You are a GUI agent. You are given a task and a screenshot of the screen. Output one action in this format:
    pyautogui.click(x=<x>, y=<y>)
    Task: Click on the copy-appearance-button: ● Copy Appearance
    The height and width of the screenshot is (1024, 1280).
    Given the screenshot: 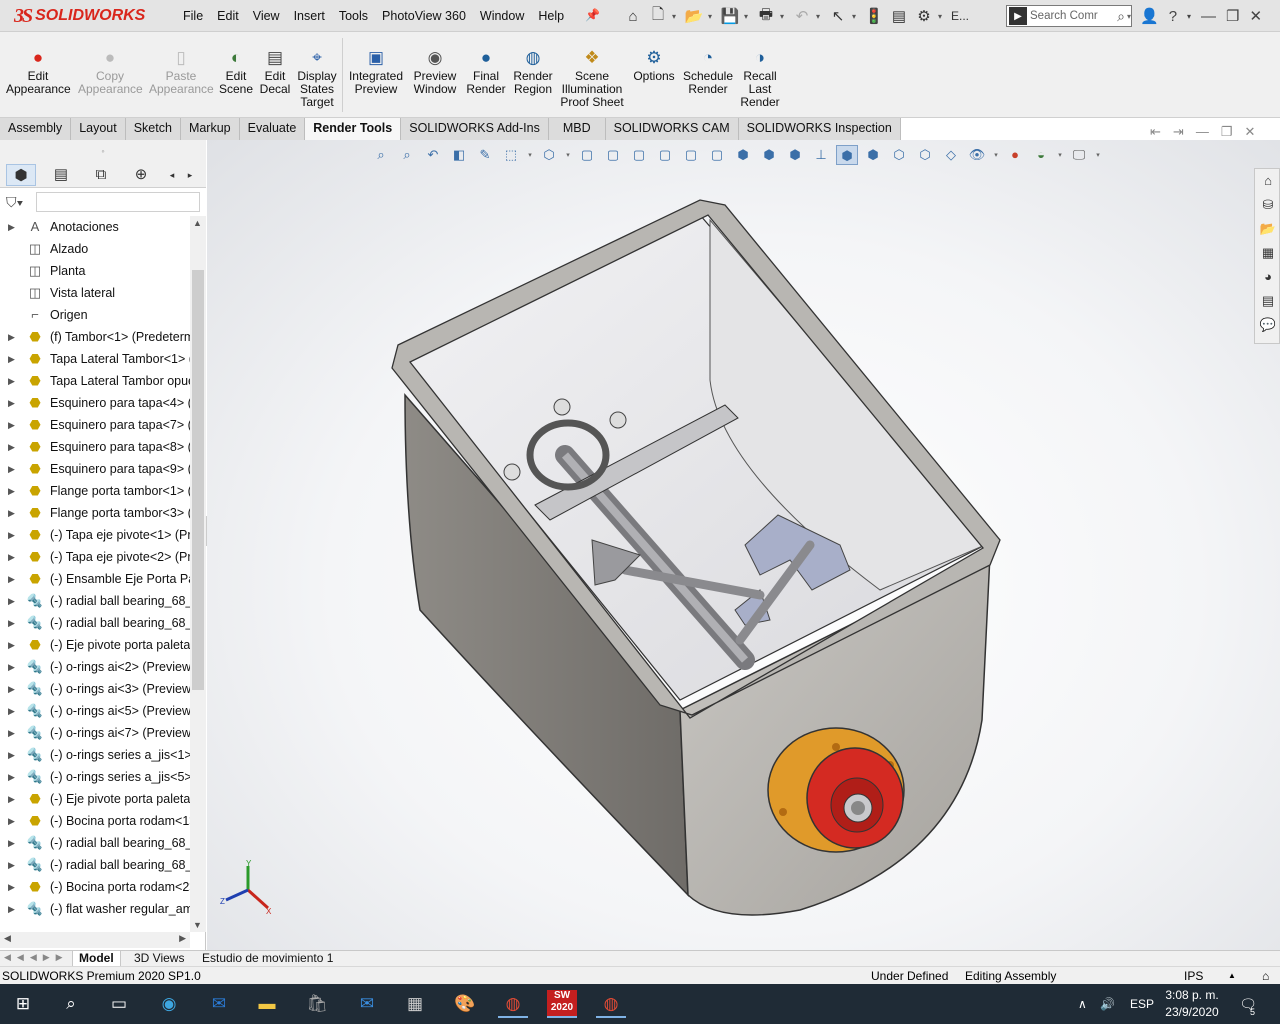 What is the action you would take?
    pyautogui.click(x=110, y=72)
    